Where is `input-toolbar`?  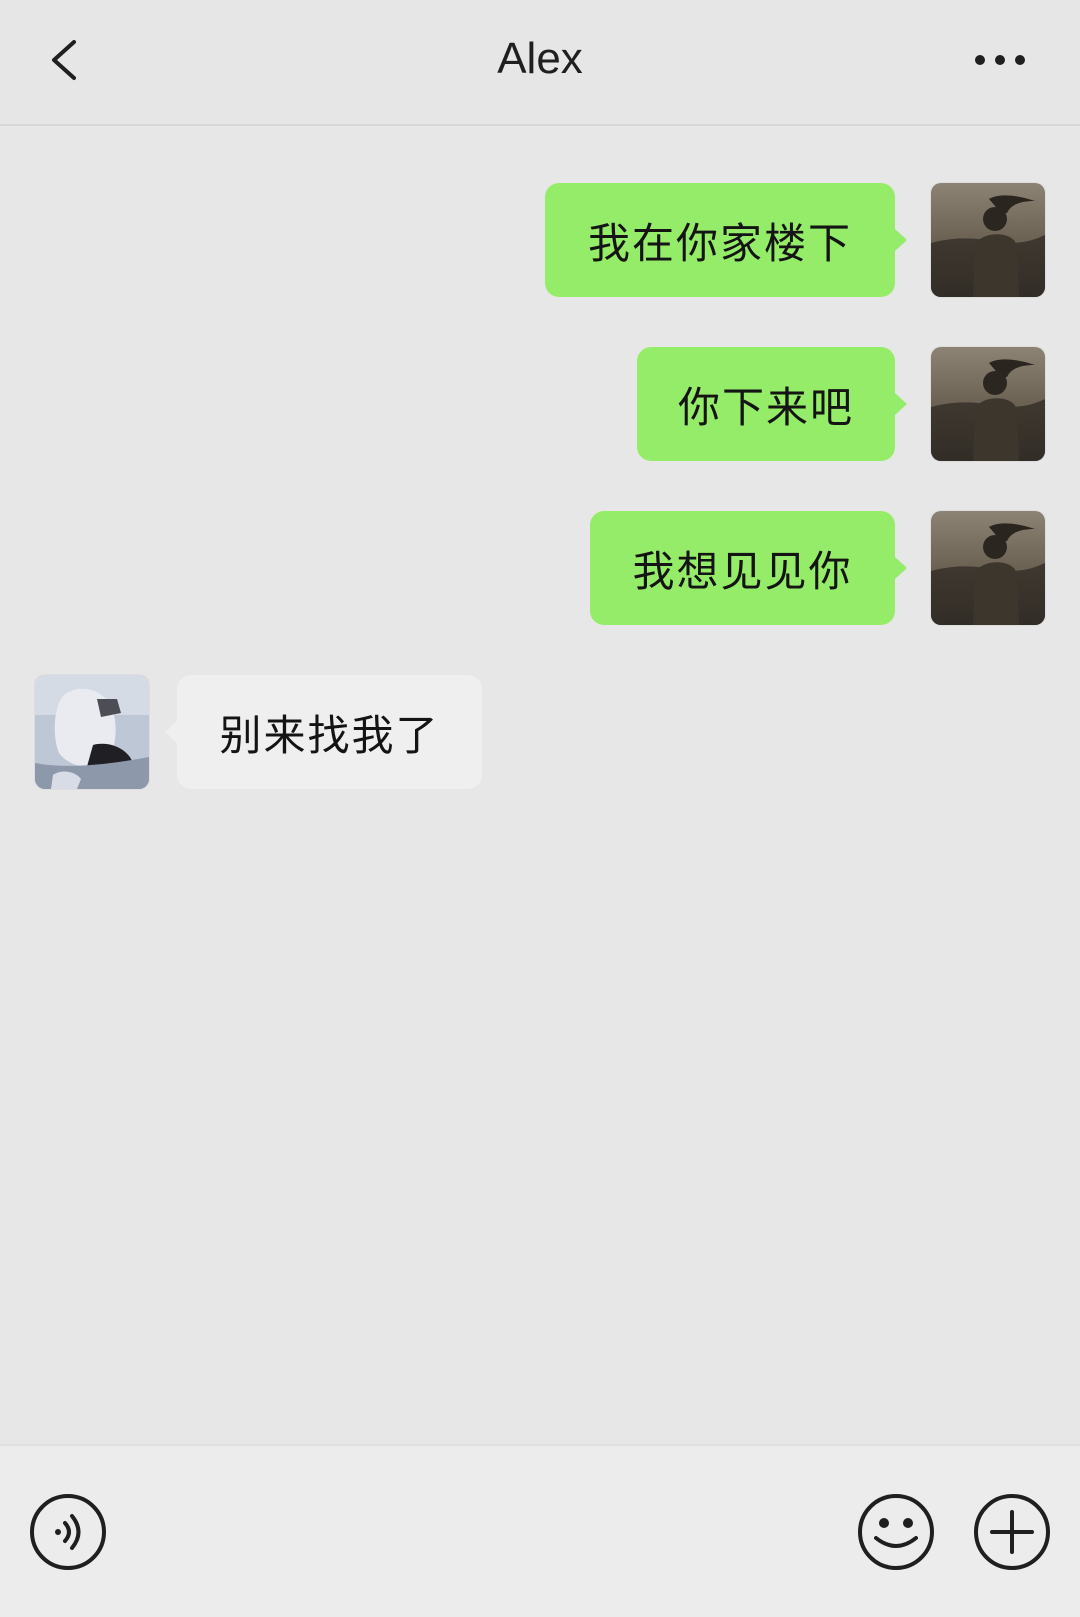 input-toolbar is located at coordinates (540, 1530).